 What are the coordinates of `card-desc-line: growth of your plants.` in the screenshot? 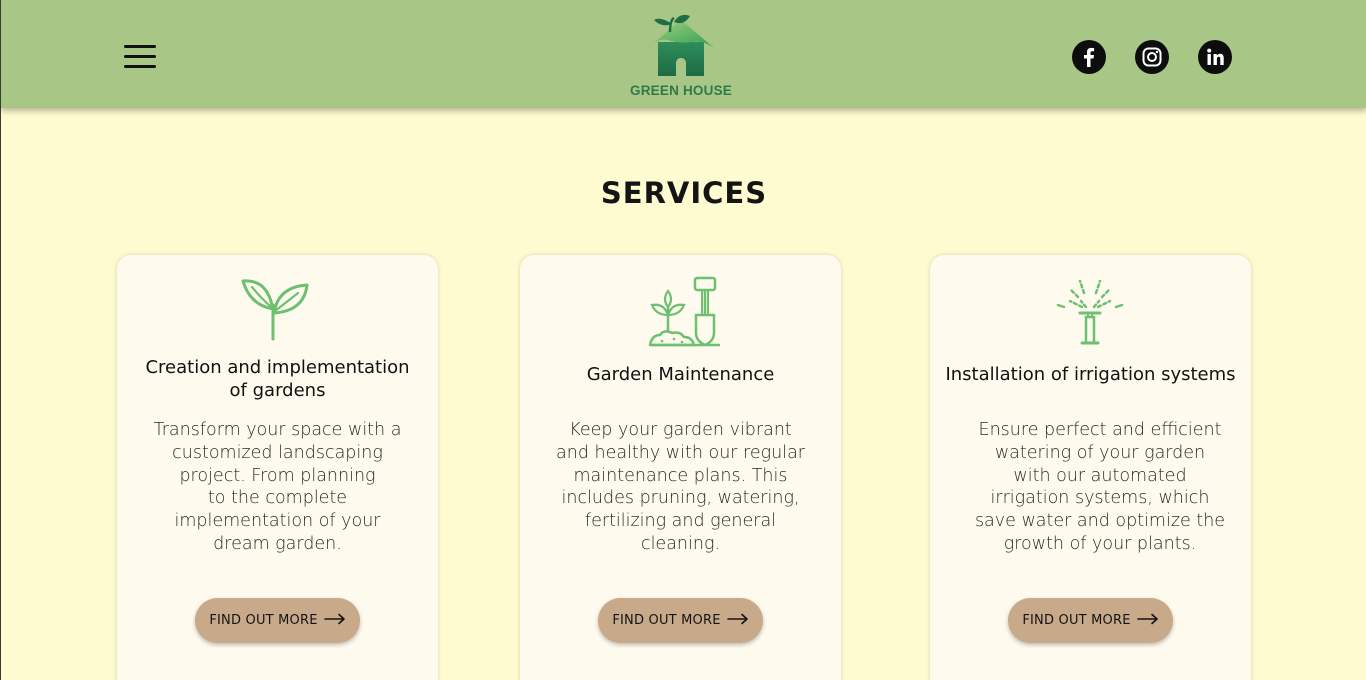 It's located at (1100, 543).